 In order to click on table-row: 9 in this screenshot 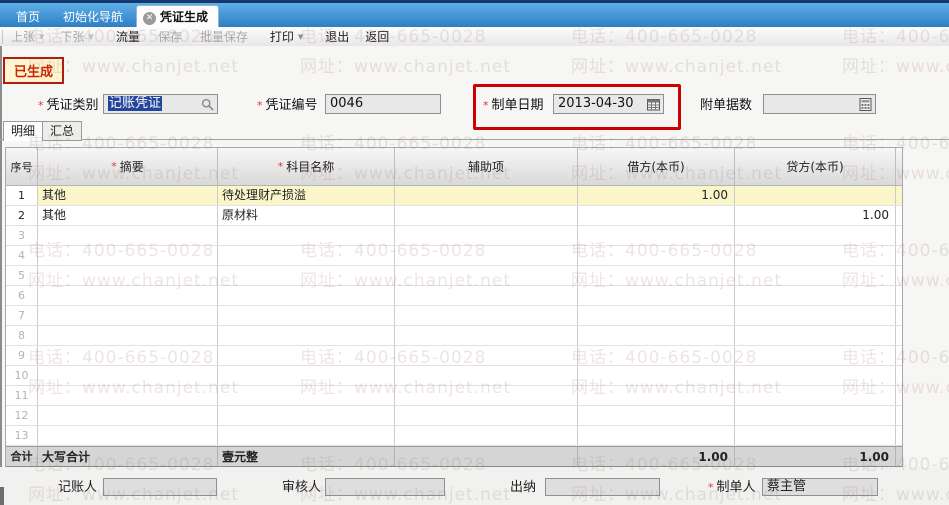, I will do `click(454, 356)`.